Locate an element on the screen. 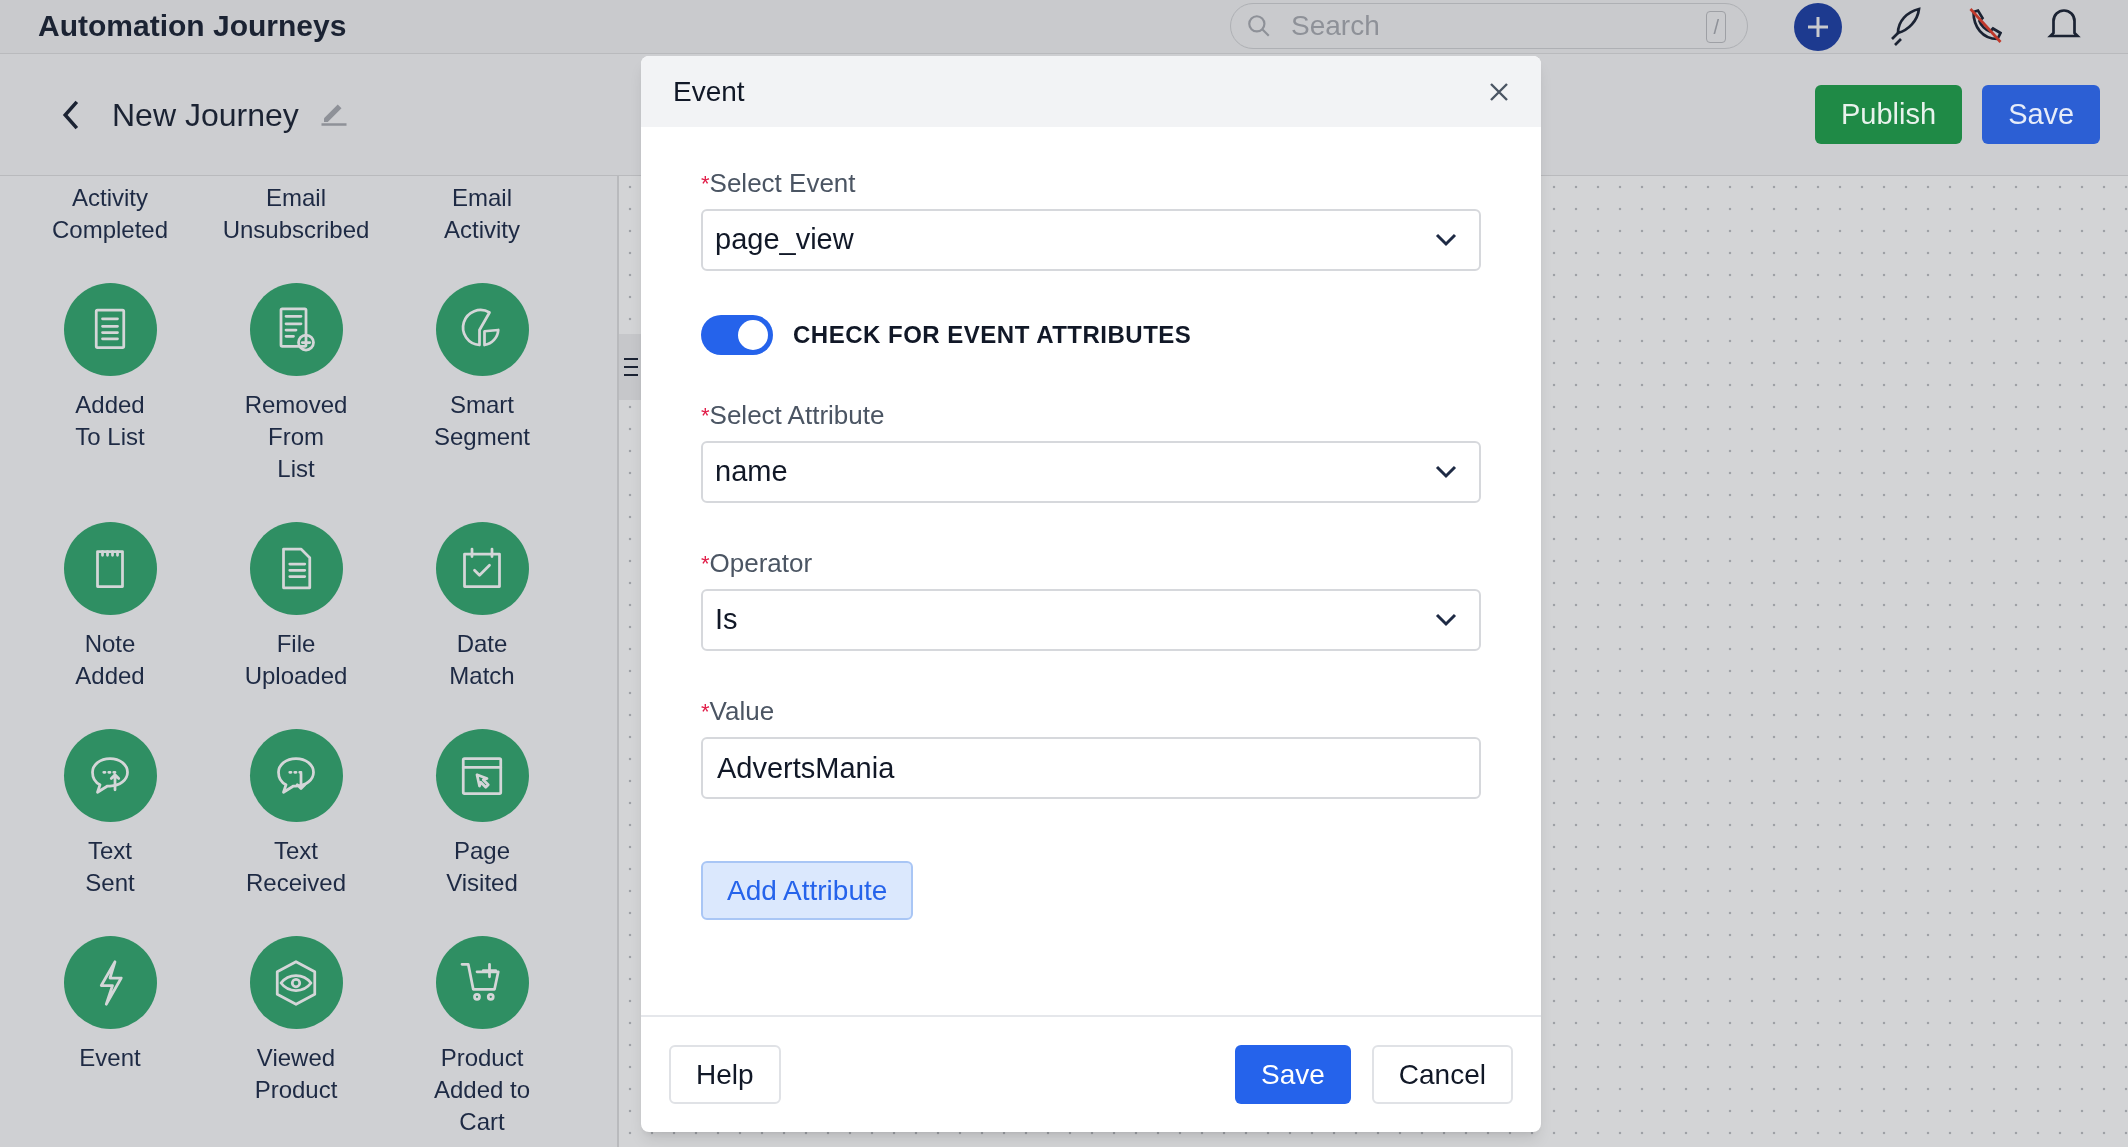 The image size is (2128, 1147). trigger-label: Text Sent is located at coordinates (110, 867).